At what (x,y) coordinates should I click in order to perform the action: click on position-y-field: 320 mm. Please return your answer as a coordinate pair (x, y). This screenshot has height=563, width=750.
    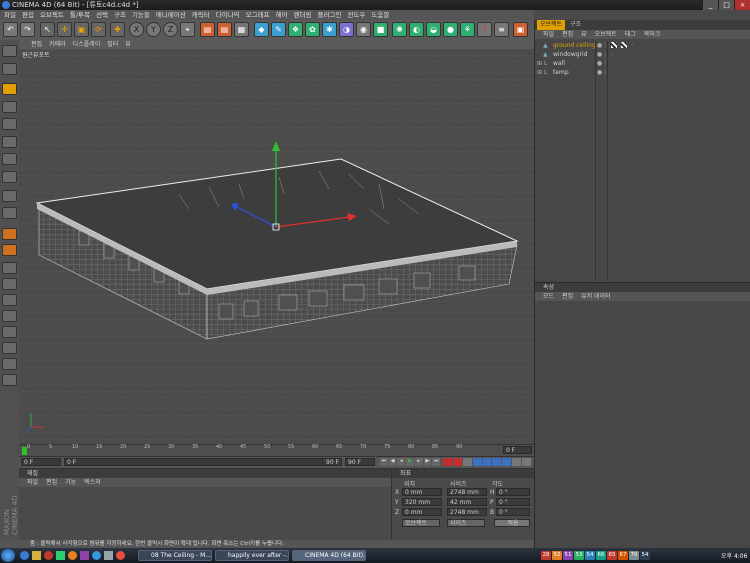
    Looking at the image, I should click on (422, 502).